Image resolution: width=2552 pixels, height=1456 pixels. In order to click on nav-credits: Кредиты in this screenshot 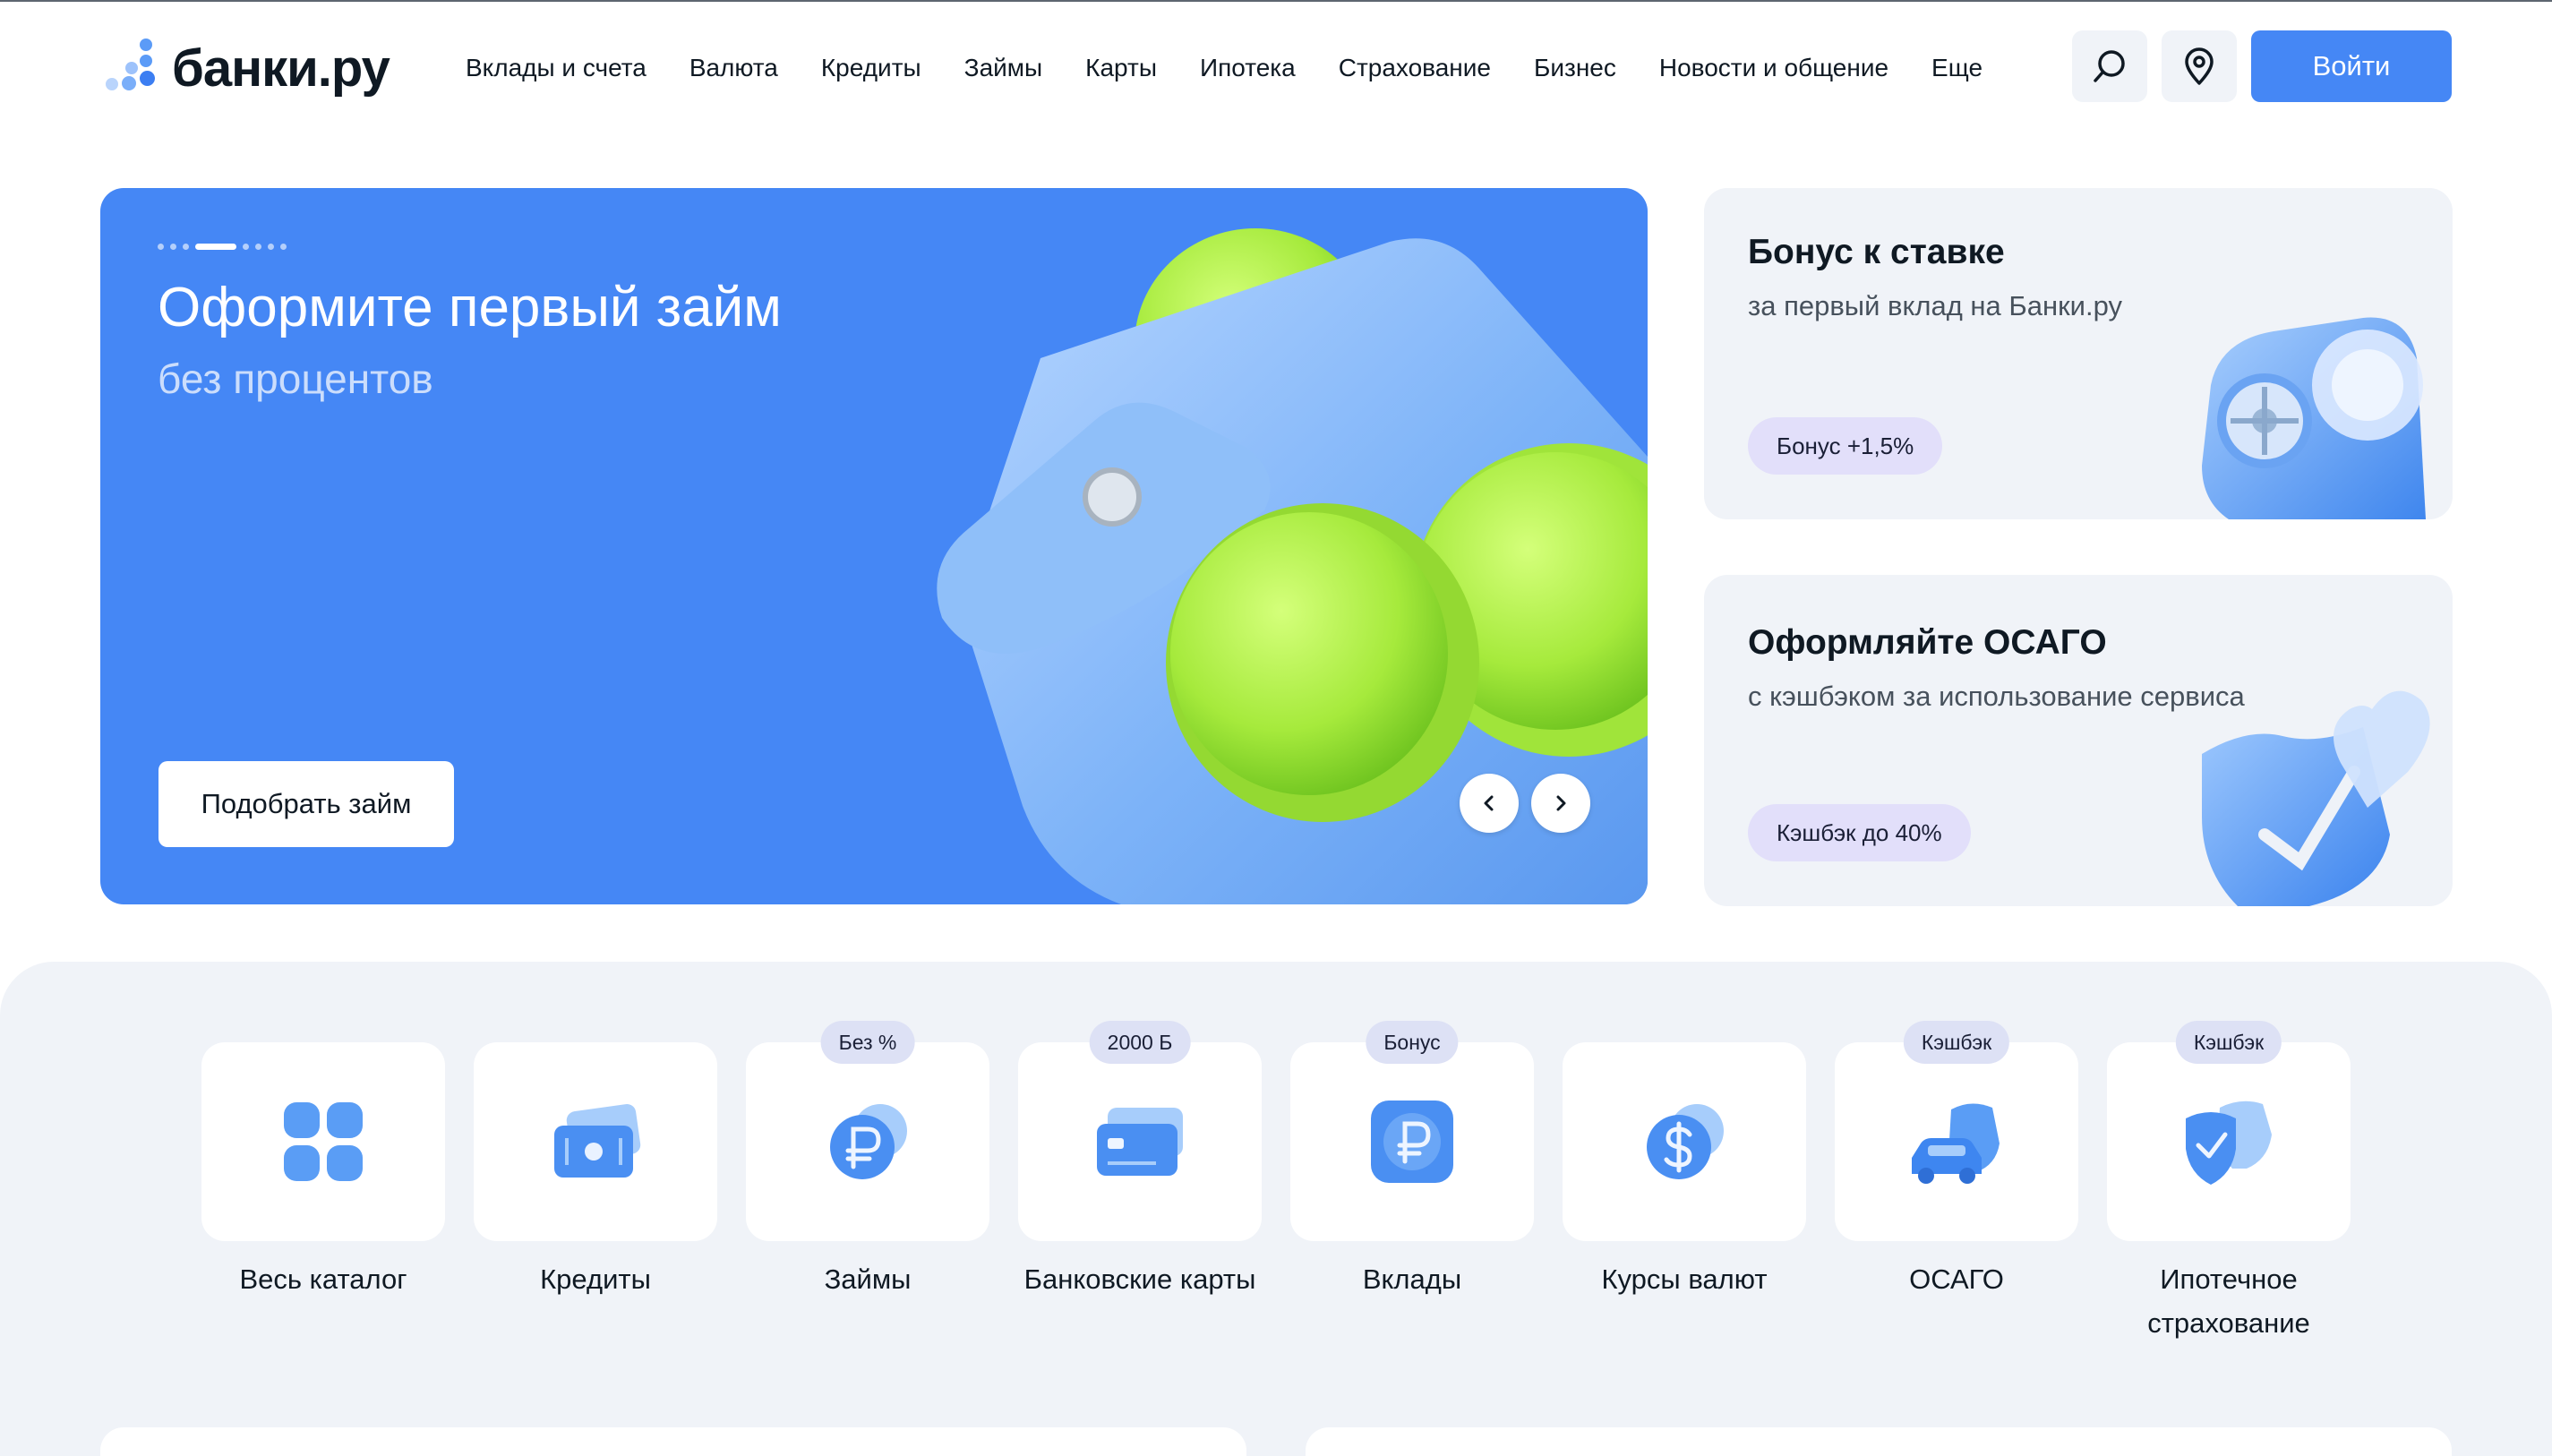, I will do `click(871, 68)`.